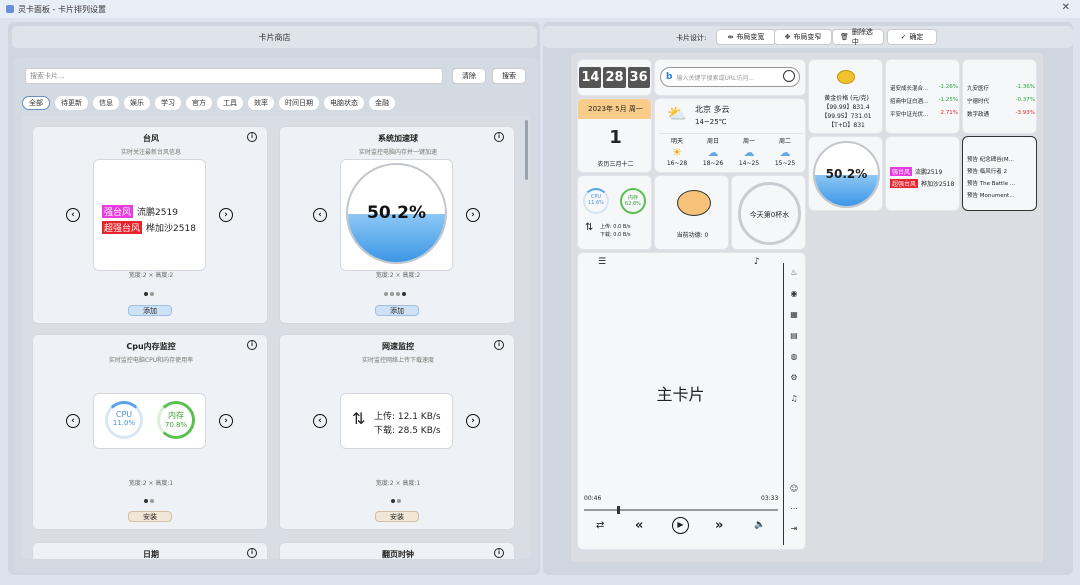  What do you see at coordinates (999, 96) in the screenshot?
I see `stock-tile: 九安医疗 -1.36% 宁德时代 -0.37% 数字政通 -3.93%` at bounding box center [999, 96].